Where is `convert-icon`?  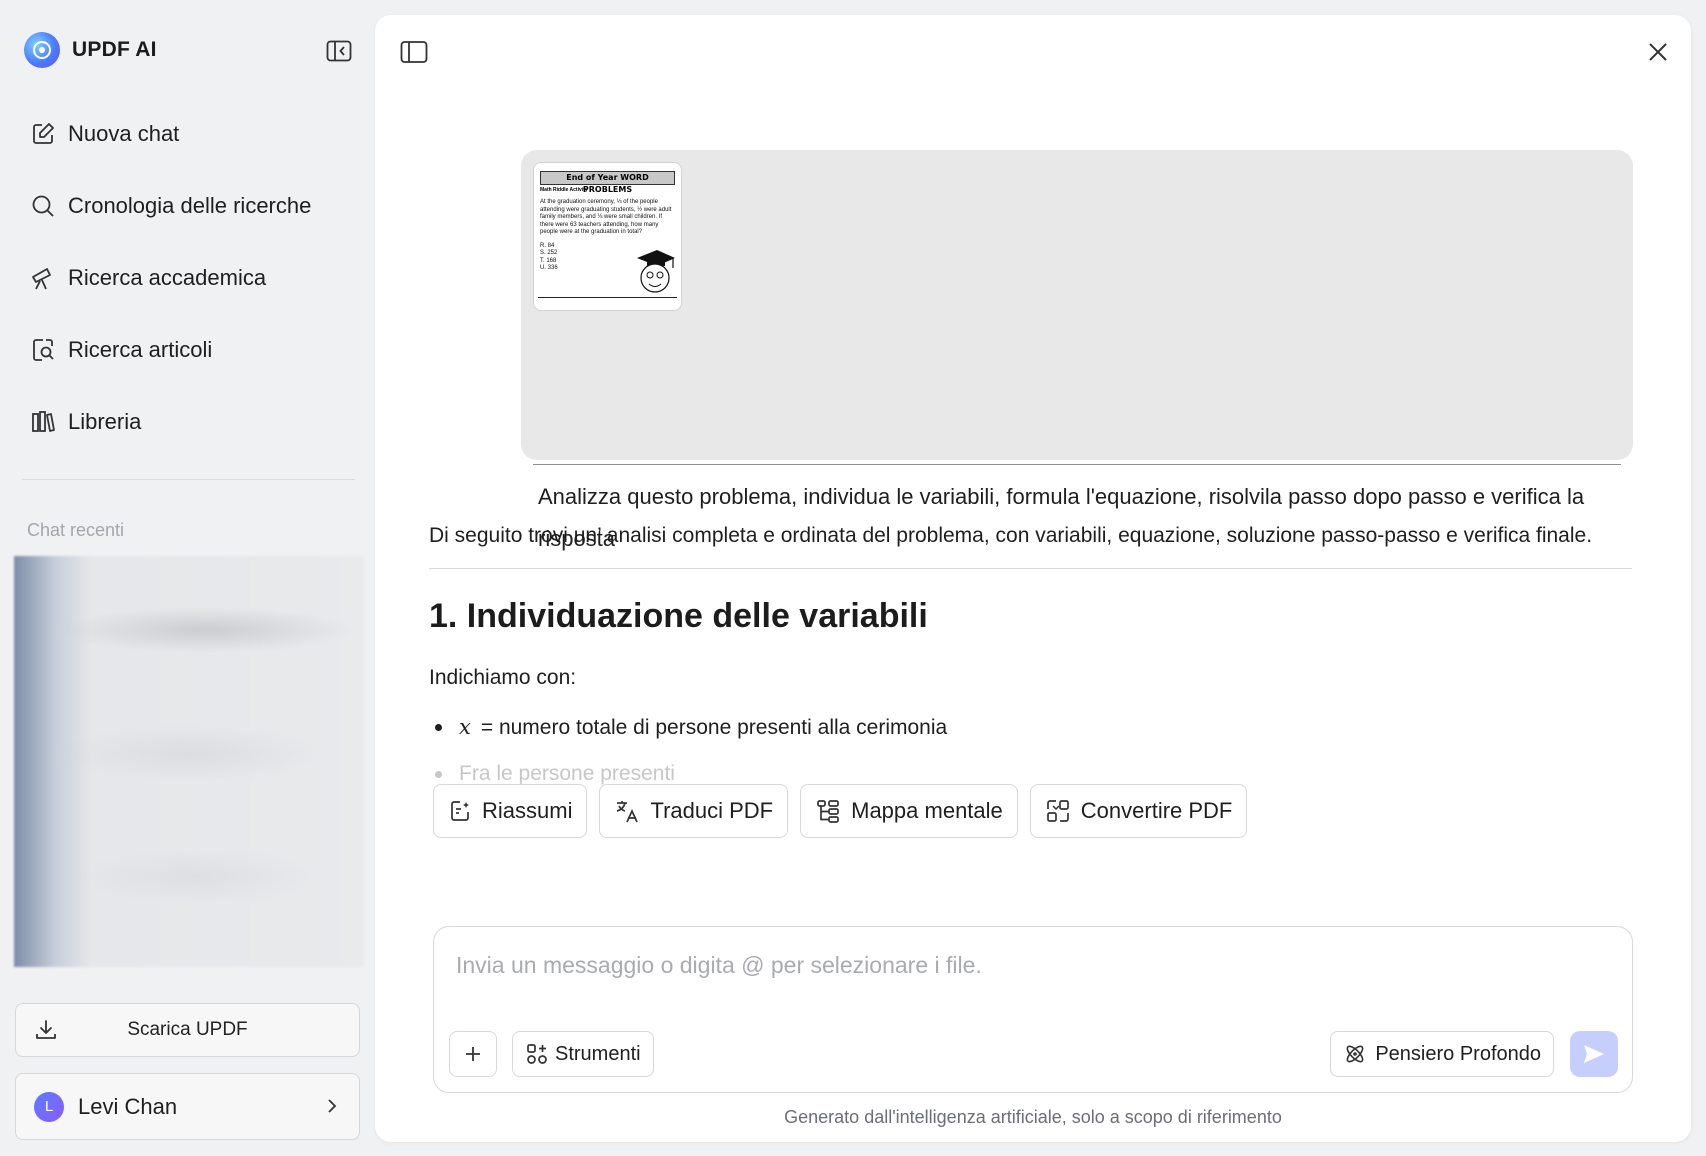 convert-icon is located at coordinates (1057, 811).